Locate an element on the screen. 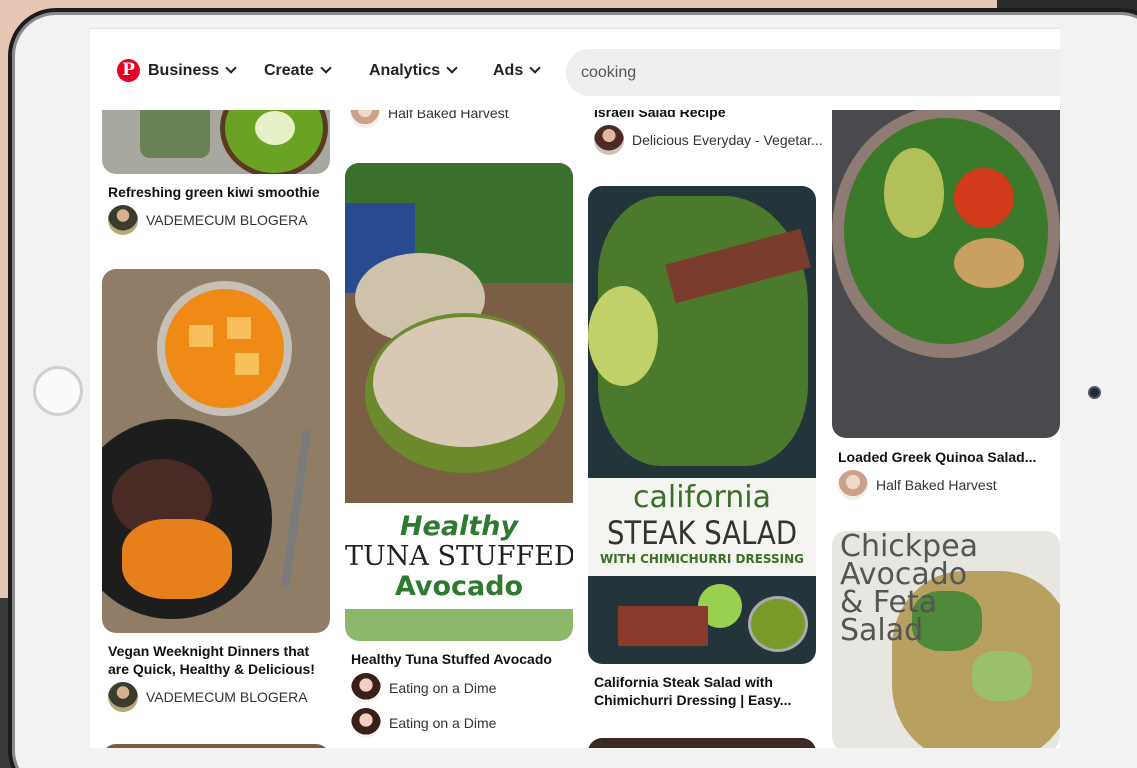  camera-icon is located at coordinates (1094, 392).